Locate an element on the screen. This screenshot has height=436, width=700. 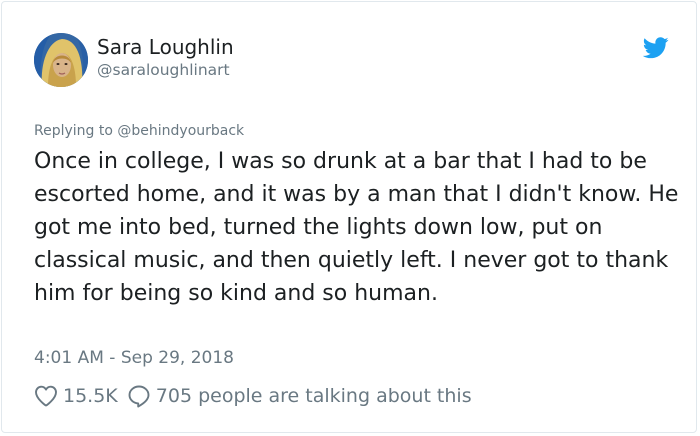
profile-photo is located at coordinates (61, 60).